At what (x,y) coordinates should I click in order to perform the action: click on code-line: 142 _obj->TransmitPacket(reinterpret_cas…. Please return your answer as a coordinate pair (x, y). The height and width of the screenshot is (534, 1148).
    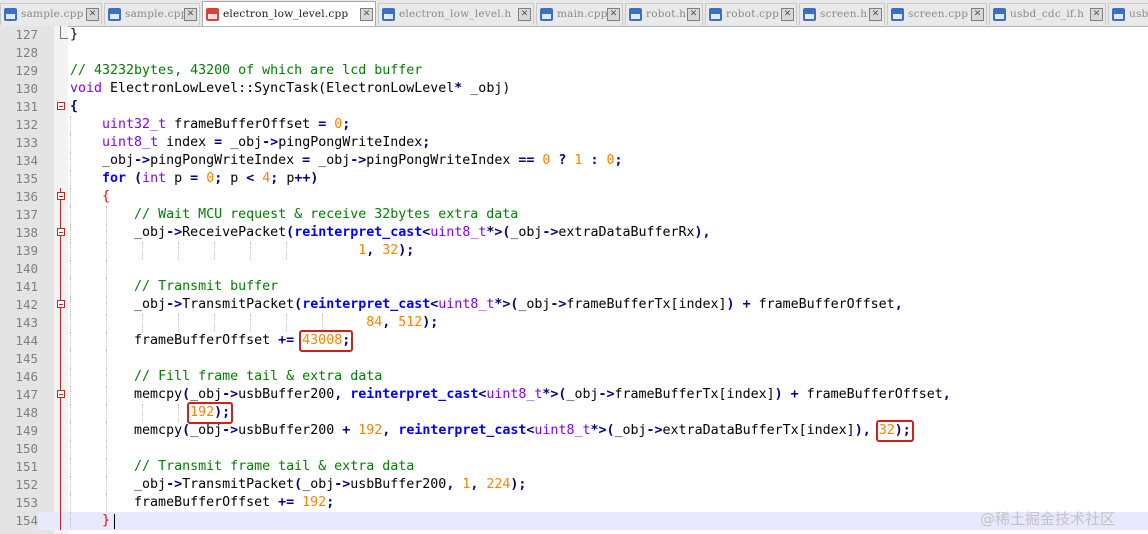
    Looking at the image, I should click on (574, 305).